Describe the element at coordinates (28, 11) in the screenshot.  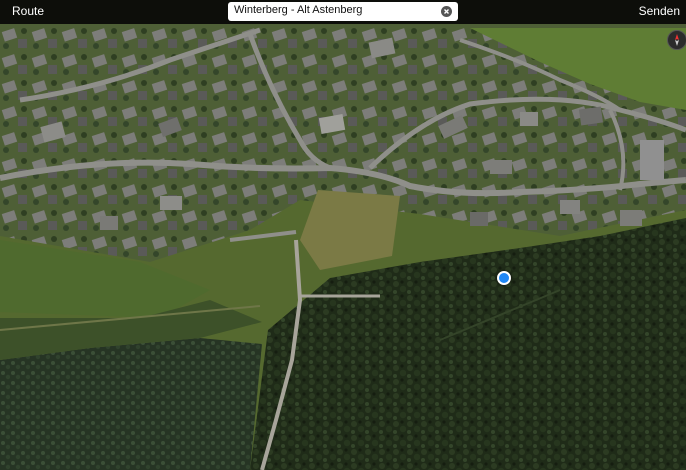
I see `route-button: Route` at that location.